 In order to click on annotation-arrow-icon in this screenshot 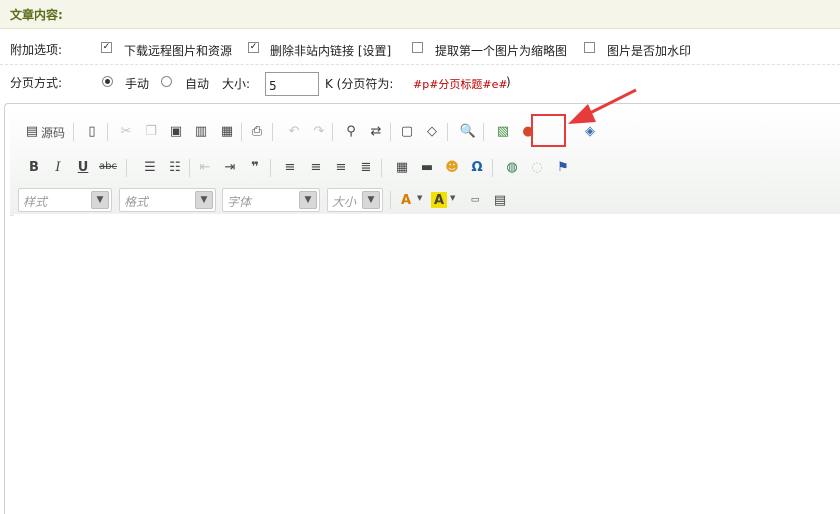, I will do `click(602, 106)`.